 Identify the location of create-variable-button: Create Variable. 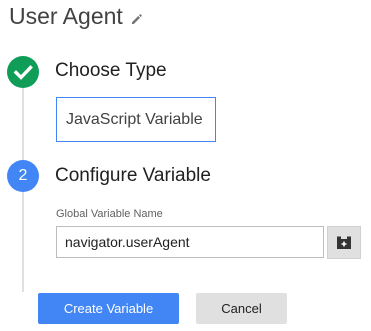
(108, 308).